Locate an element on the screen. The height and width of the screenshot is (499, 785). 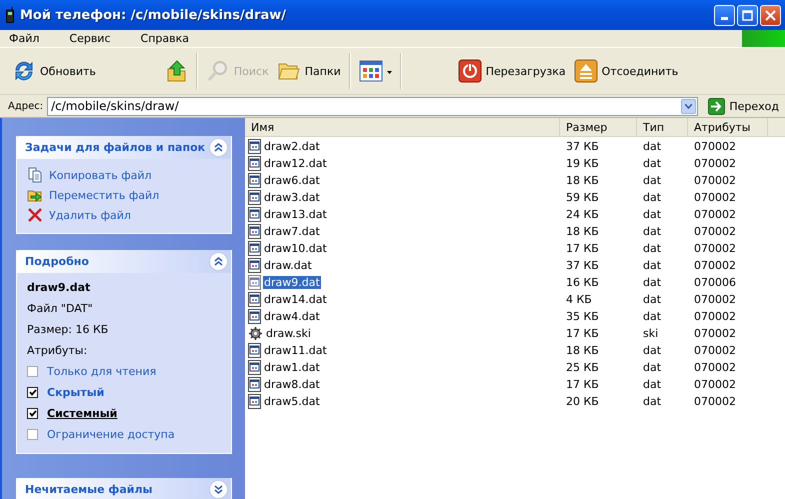
close-button is located at coordinates (770, 15).